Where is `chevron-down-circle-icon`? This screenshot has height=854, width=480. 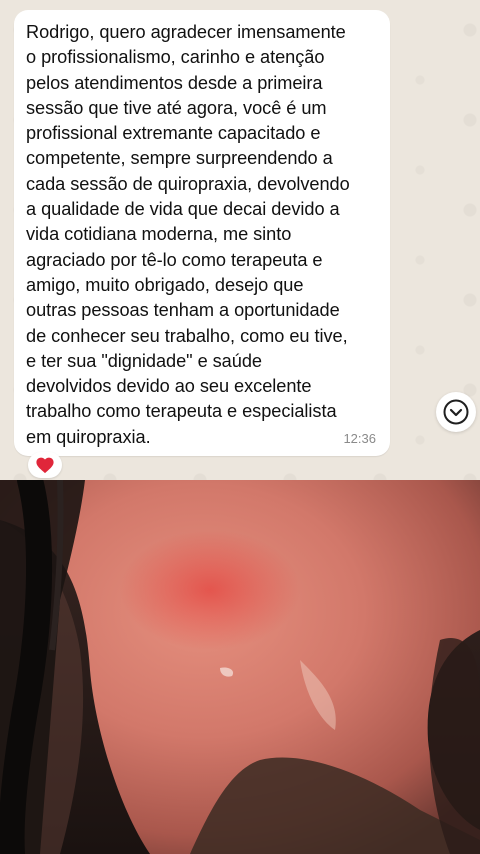 chevron-down-circle-icon is located at coordinates (456, 412).